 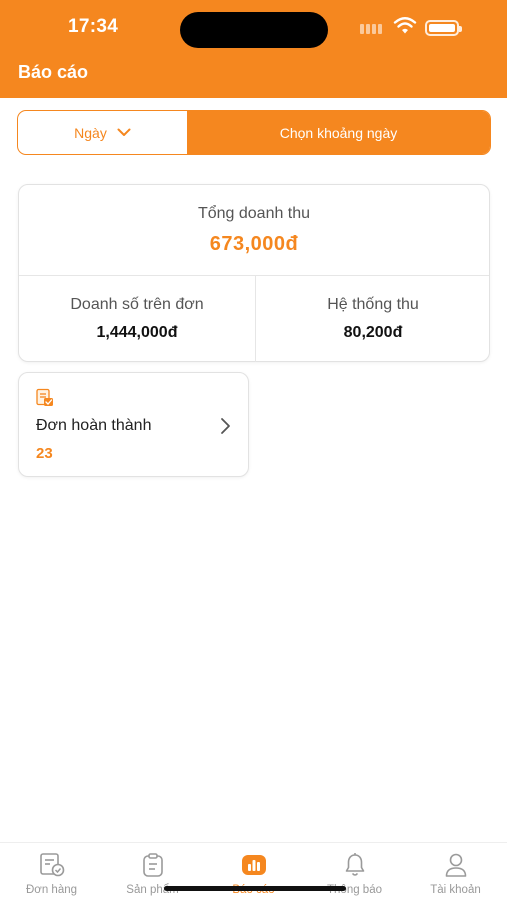 What do you see at coordinates (44, 453) in the screenshot?
I see `completed-orders-count: 23` at bounding box center [44, 453].